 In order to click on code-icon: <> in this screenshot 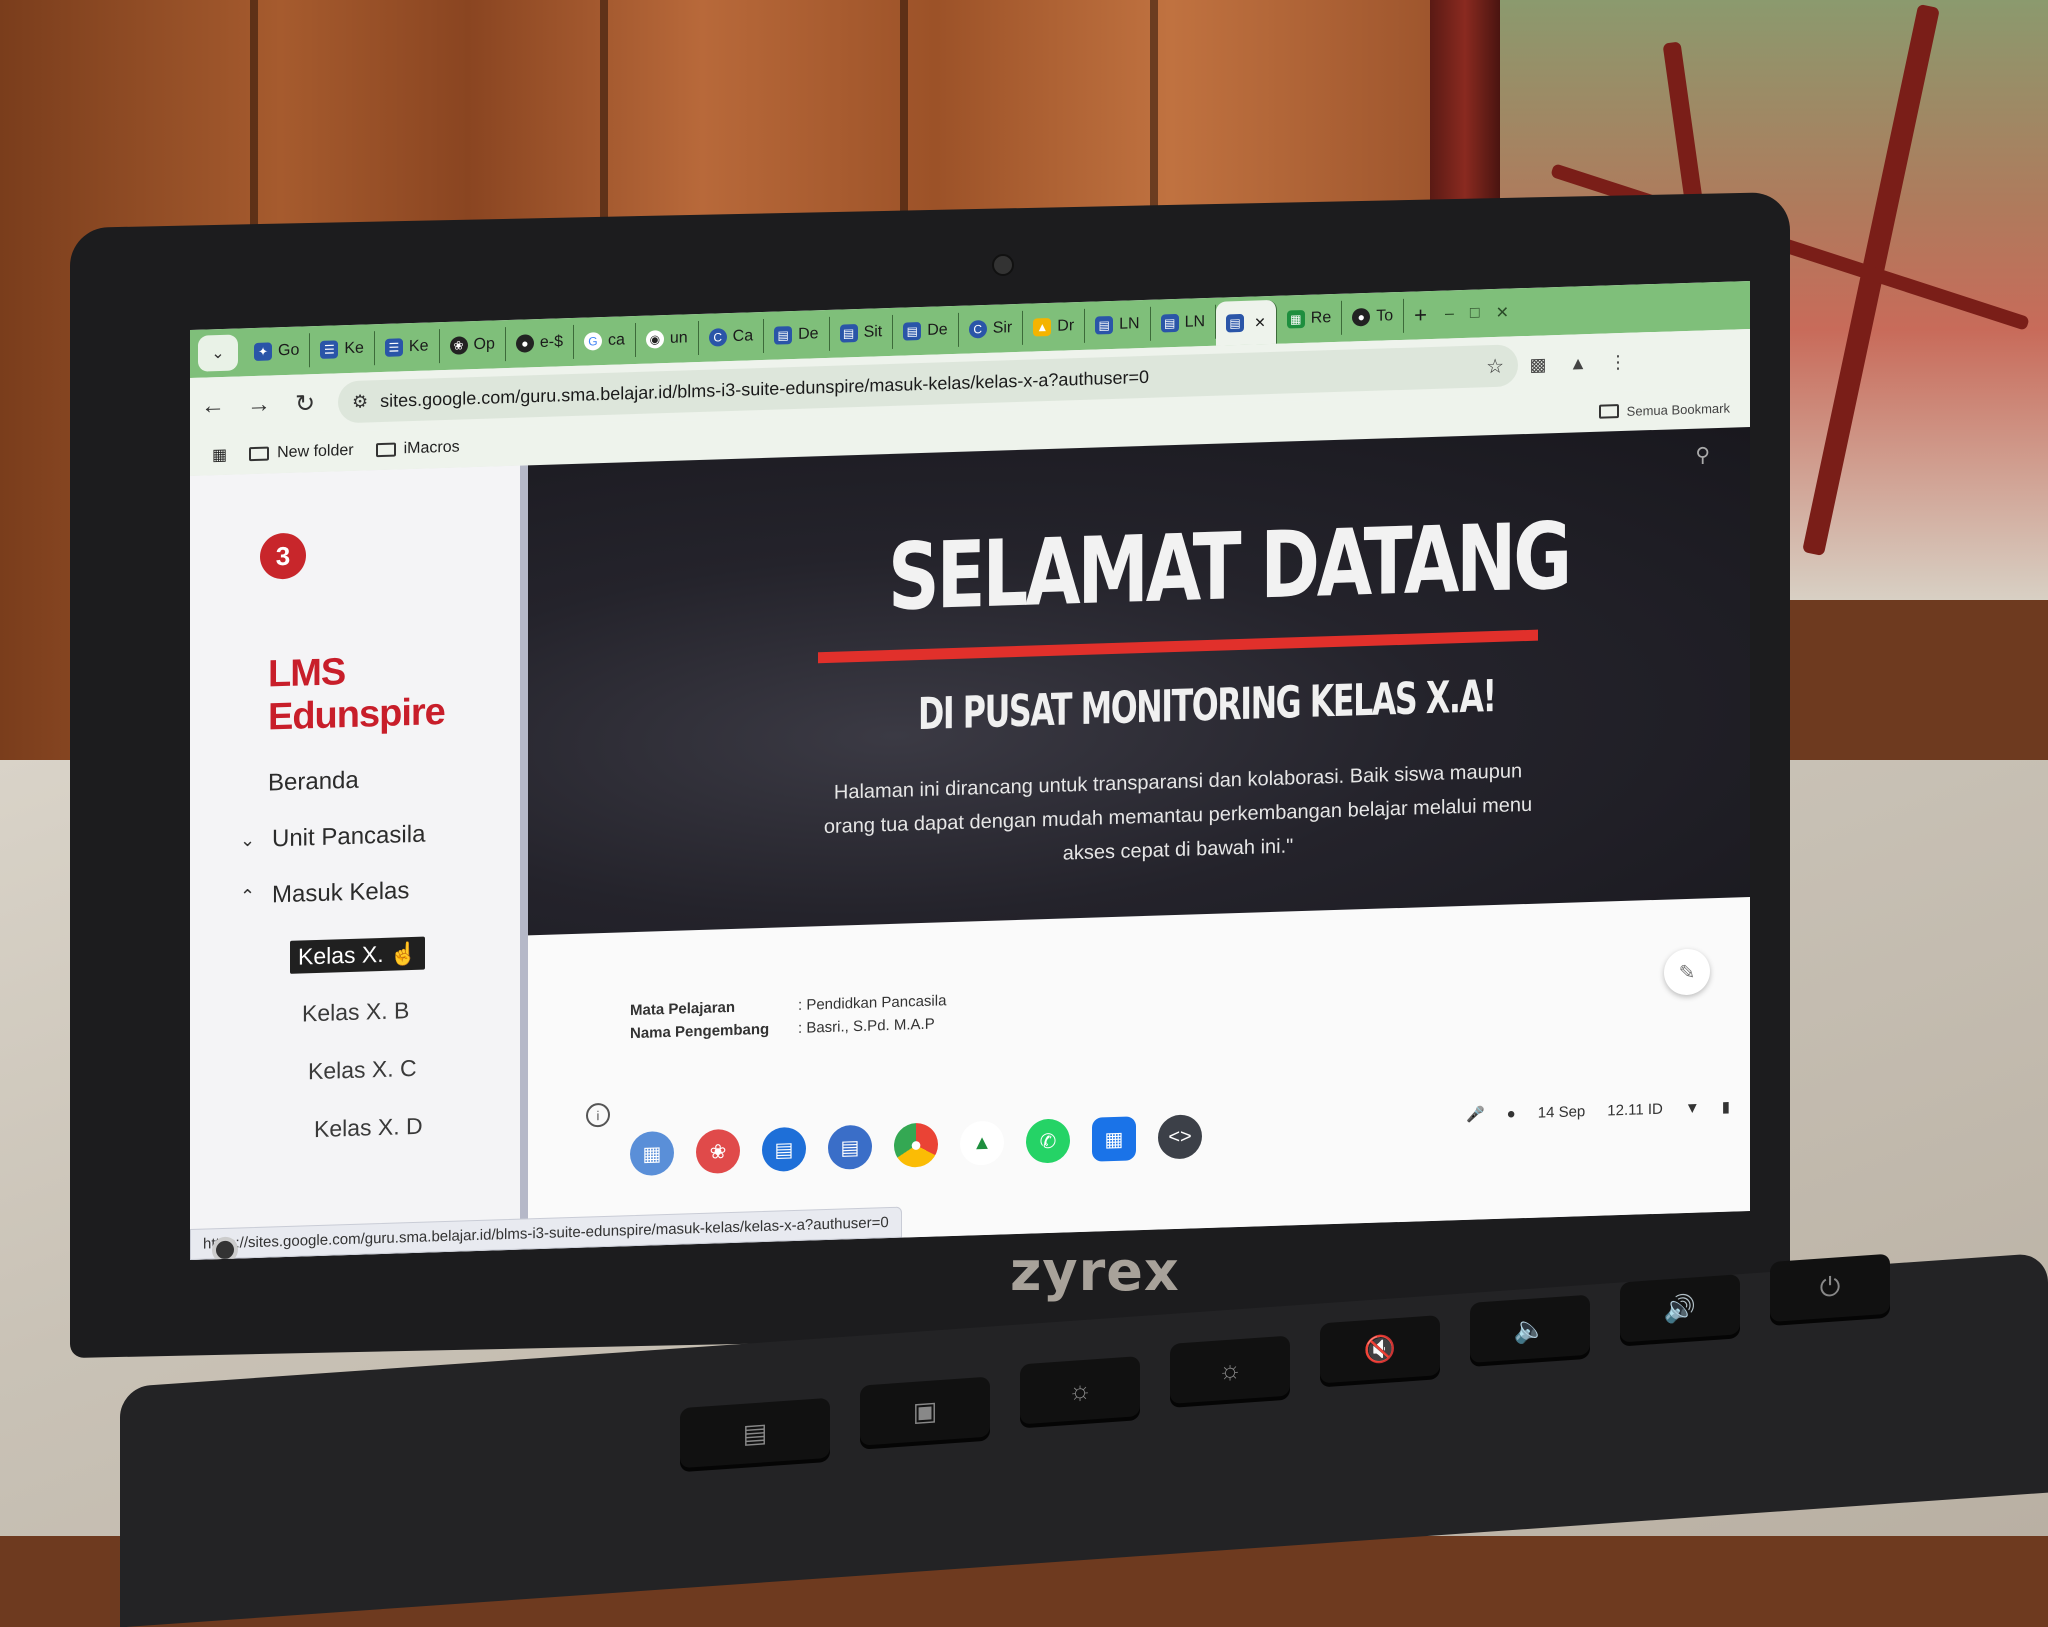, I will do `click(1180, 1137)`.